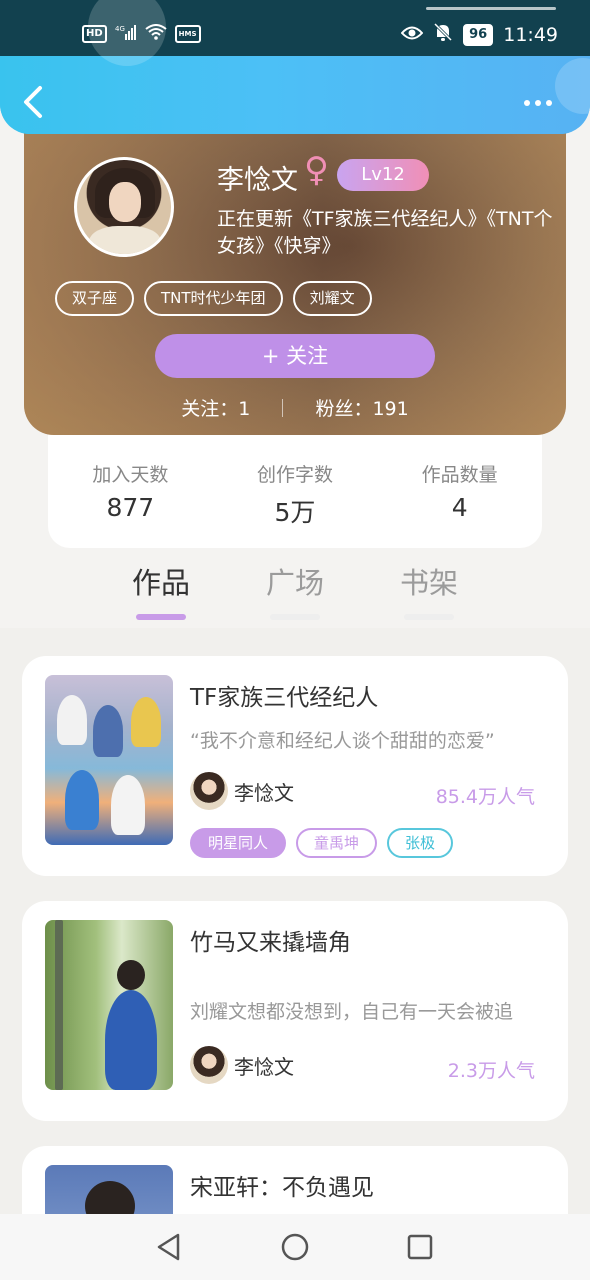  Describe the element at coordinates (125, 202) in the screenshot. I see `avatar-face` at that location.